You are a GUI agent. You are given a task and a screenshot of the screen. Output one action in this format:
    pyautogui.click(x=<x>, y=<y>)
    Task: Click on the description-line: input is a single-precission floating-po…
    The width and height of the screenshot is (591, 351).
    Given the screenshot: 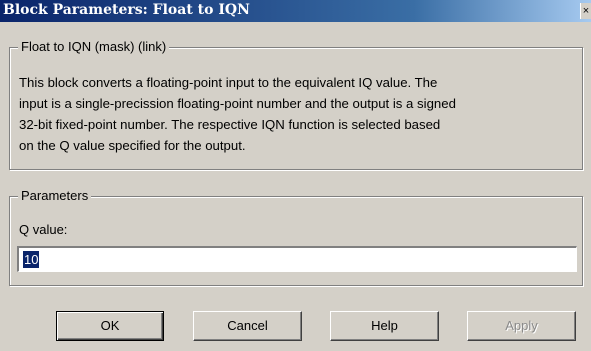 What is the action you would take?
    pyautogui.click(x=237, y=103)
    